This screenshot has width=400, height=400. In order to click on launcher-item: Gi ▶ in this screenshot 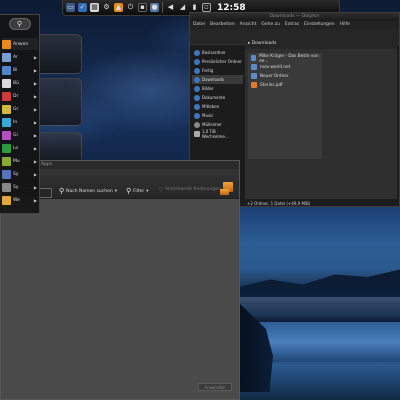, I will do `click(20, 135)`.